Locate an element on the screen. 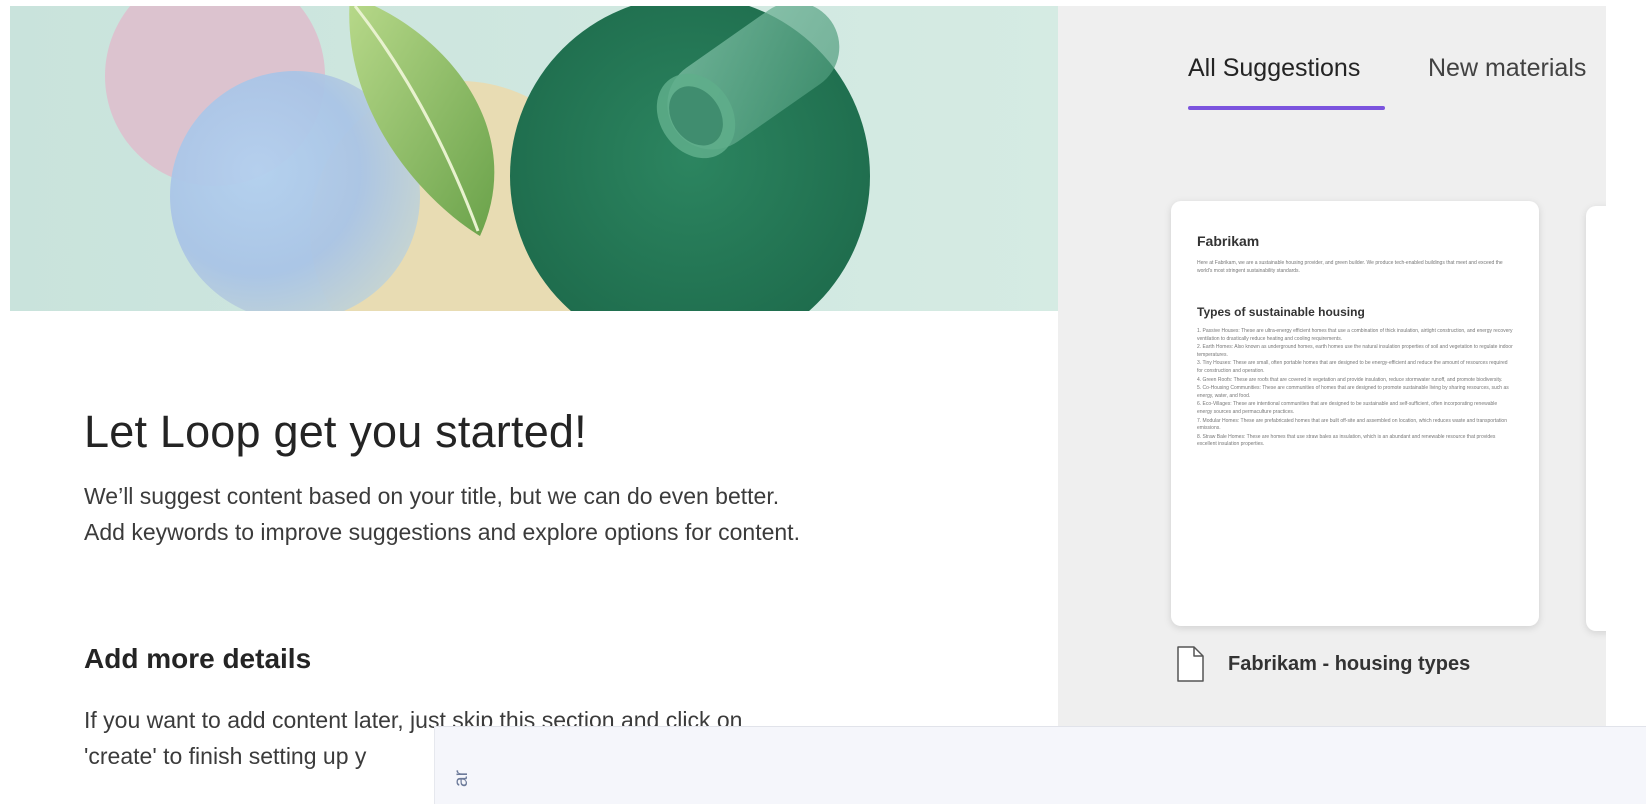 This screenshot has height=804, width=1646. page-title: Let Loop get you started! is located at coordinates (335, 431).